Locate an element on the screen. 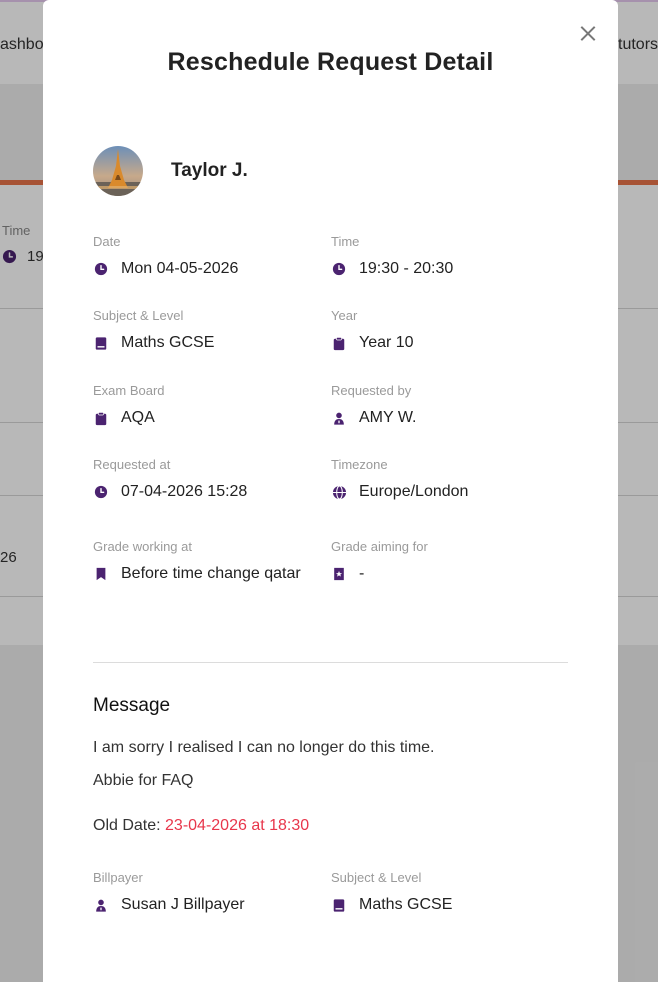  old-date-value: 23-04-2026 at 18:30 is located at coordinates (237, 825).